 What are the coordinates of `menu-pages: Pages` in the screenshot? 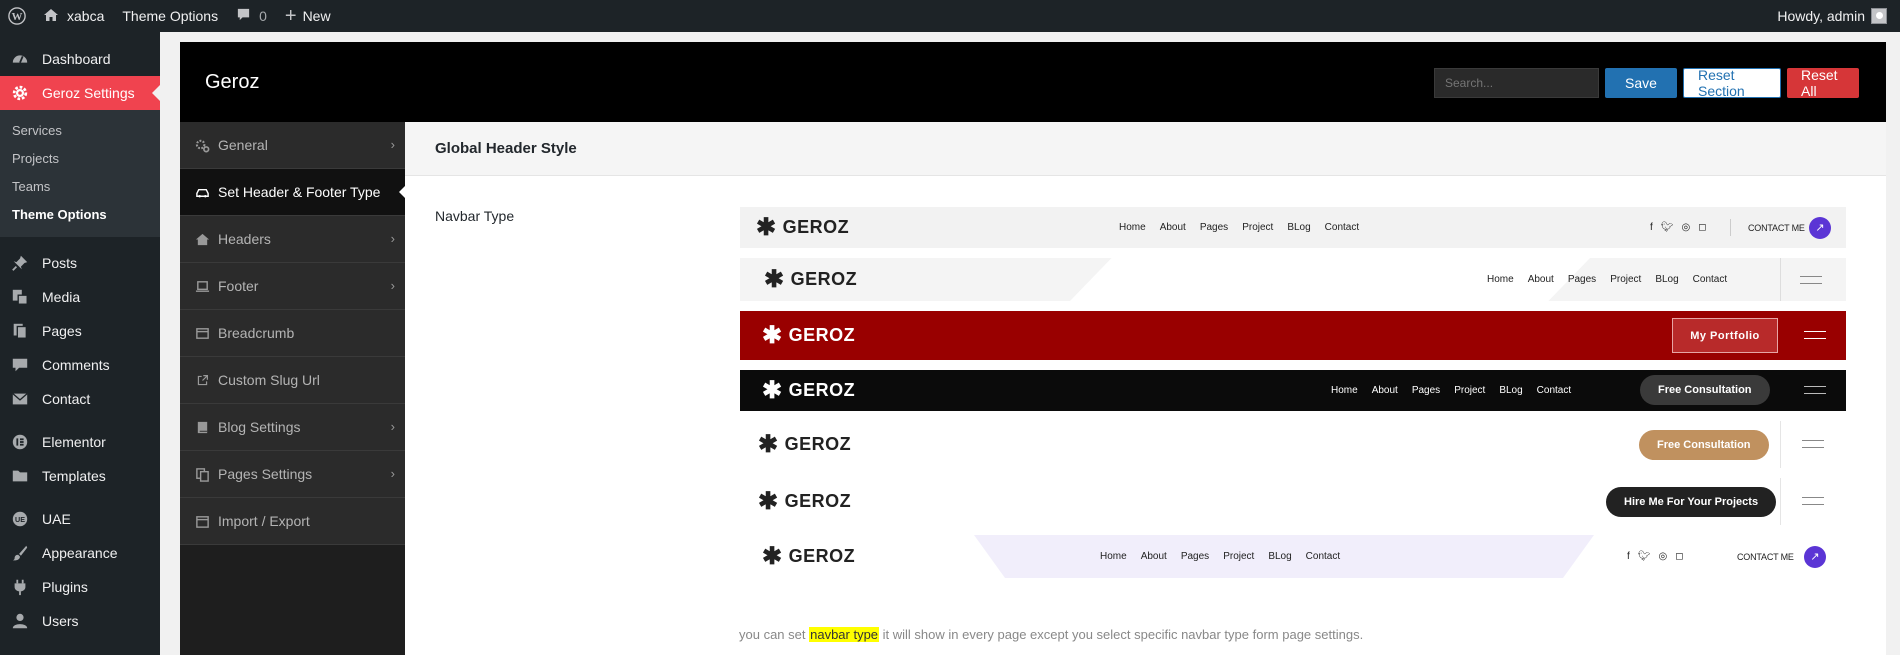 It's located at (80, 331).